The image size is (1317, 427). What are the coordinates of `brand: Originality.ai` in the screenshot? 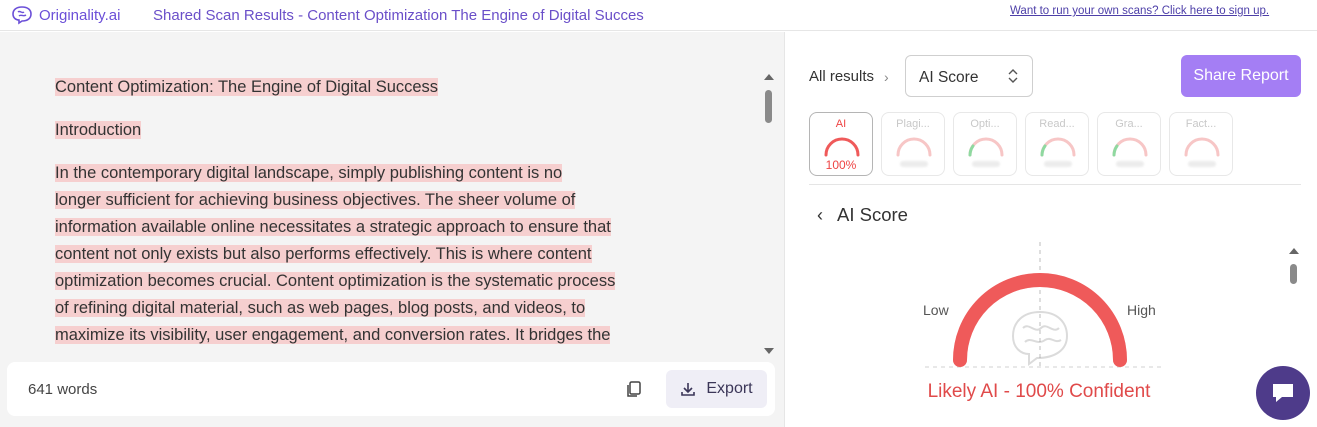 It's located at (65, 15).